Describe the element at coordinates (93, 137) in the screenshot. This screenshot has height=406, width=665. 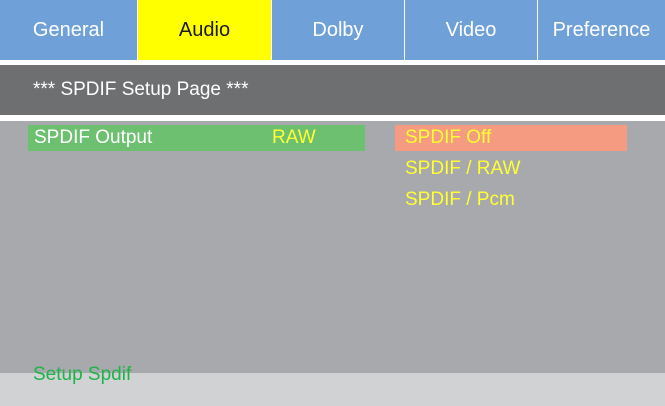
I see `setting-label: SPDIF Output` at that location.